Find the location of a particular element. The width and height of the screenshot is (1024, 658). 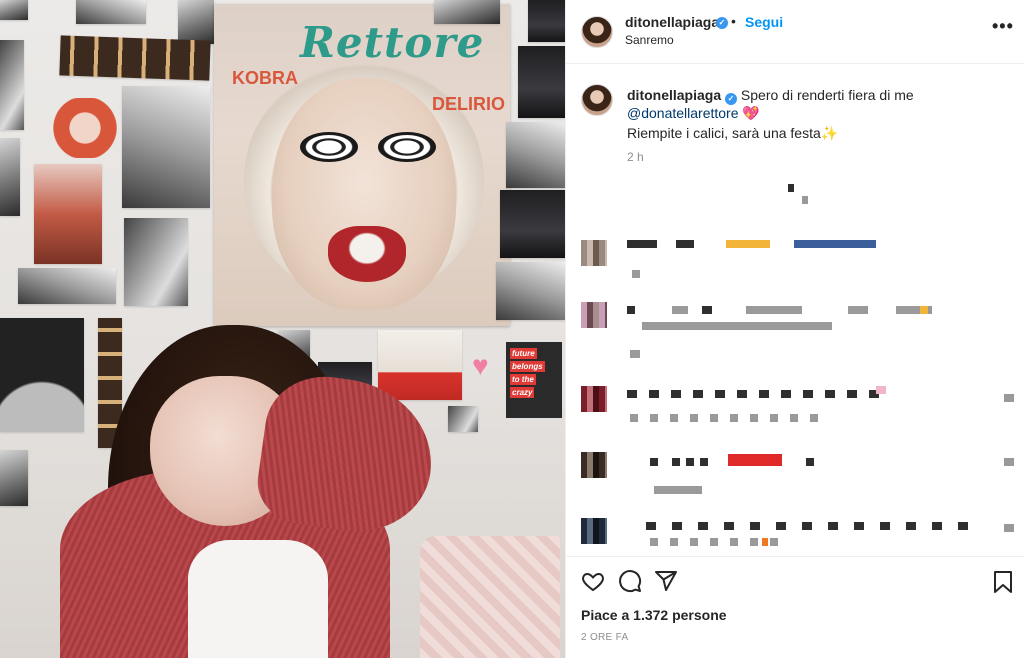

poster-title: Rettore is located at coordinates (392, 42).